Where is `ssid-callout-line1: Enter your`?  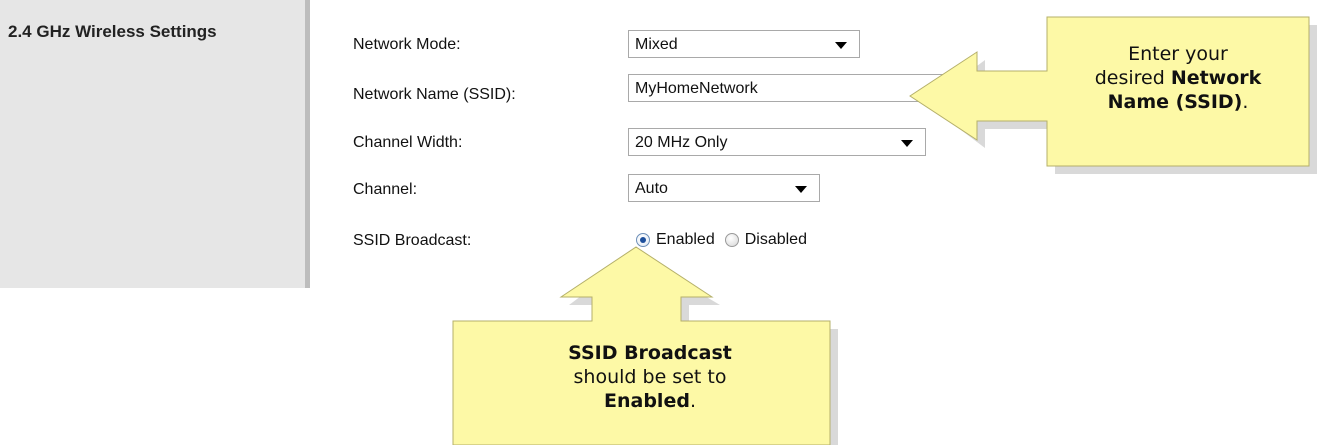 ssid-callout-line1: Enter your is located at coordinates (1178, 54).